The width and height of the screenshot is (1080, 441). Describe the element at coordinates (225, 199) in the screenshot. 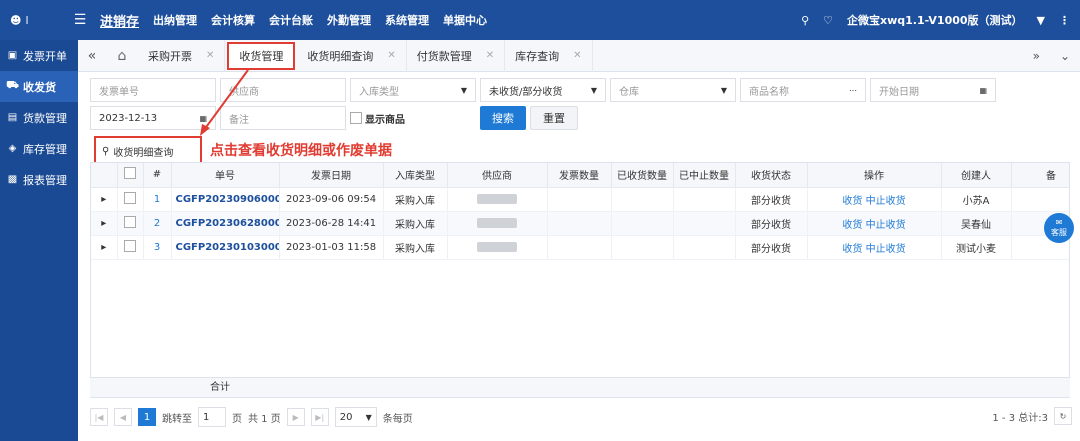

I see `order-code: CGFP2023090600001` at that location.